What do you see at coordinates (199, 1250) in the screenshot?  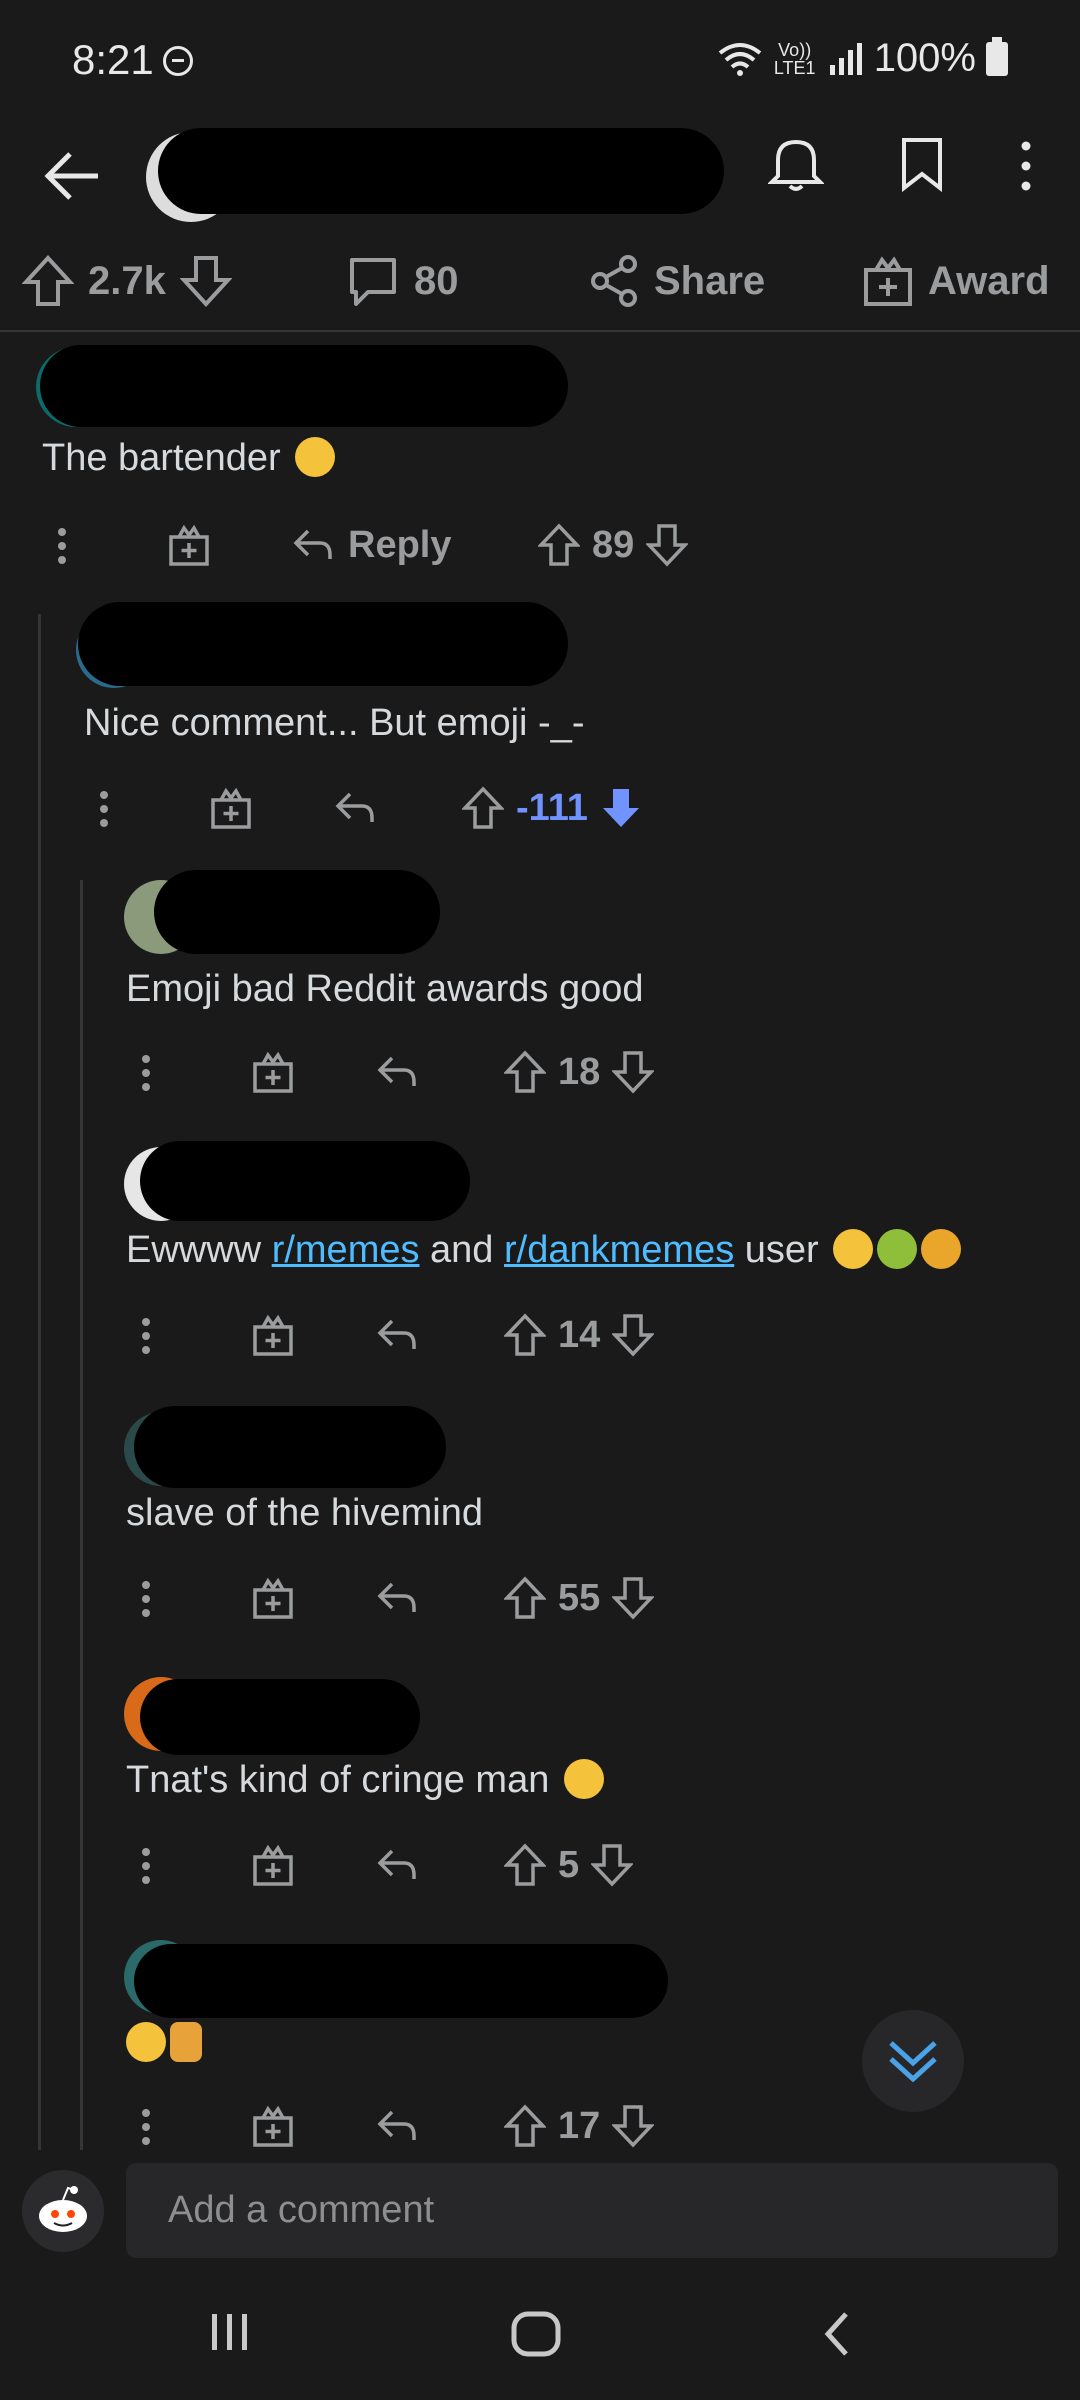 I see `comment-text: Ewwww` at bounding box center [199, 1250].